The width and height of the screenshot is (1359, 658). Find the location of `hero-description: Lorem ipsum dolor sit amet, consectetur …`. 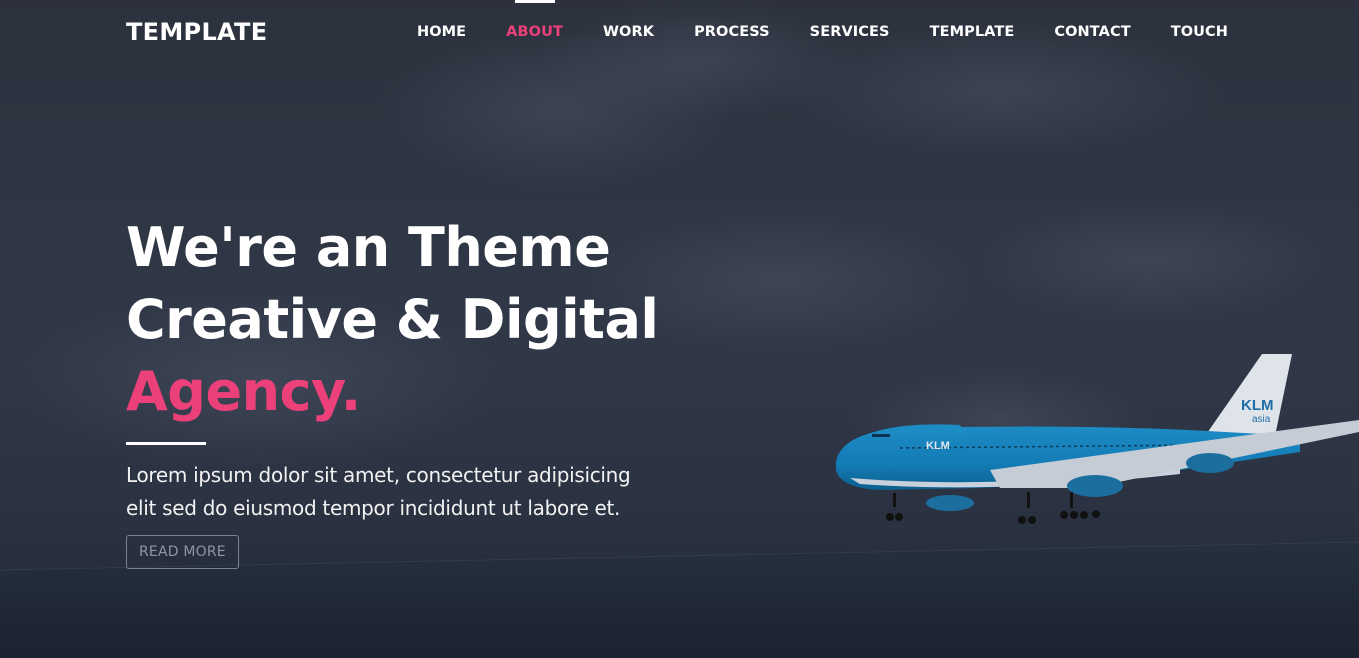

hero-description: Lorem ipsum dolor sit amet, consectetur … is located at coordinates (406, 492).